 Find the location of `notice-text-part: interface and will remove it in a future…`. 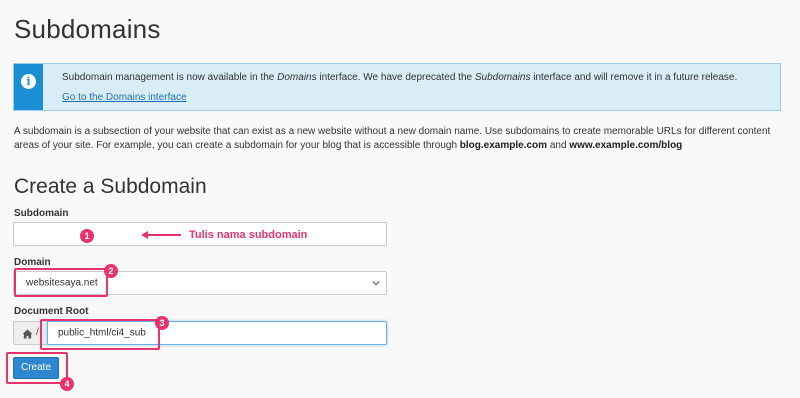

notice-text-part: interface and will remove it in a future… is located at coordinates (634, 77).